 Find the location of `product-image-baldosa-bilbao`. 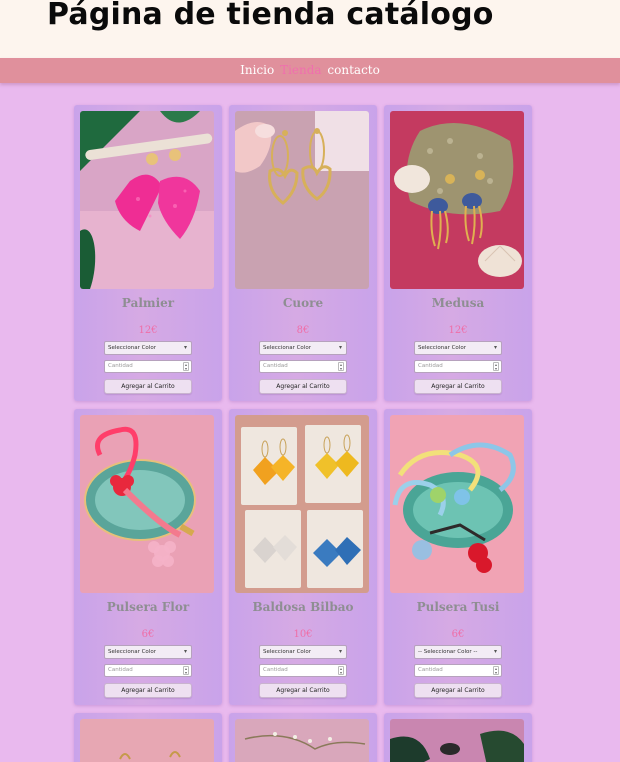

product-image-baldosa-bilbao is located at coordinates (302, 504).